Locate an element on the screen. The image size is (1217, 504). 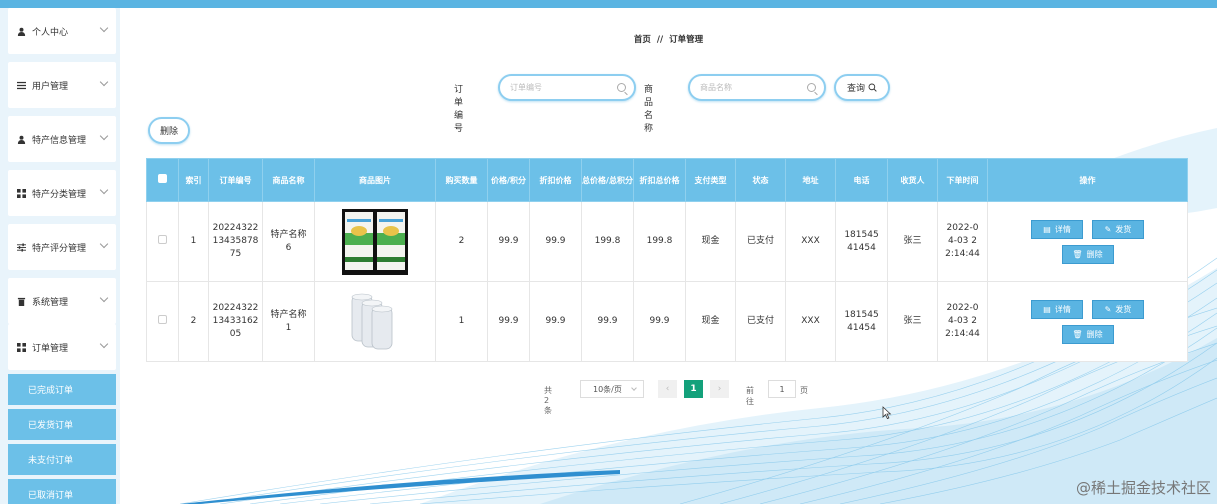
sidebar-item-system-management: 系统管理 is located at coordinates (62, 301).